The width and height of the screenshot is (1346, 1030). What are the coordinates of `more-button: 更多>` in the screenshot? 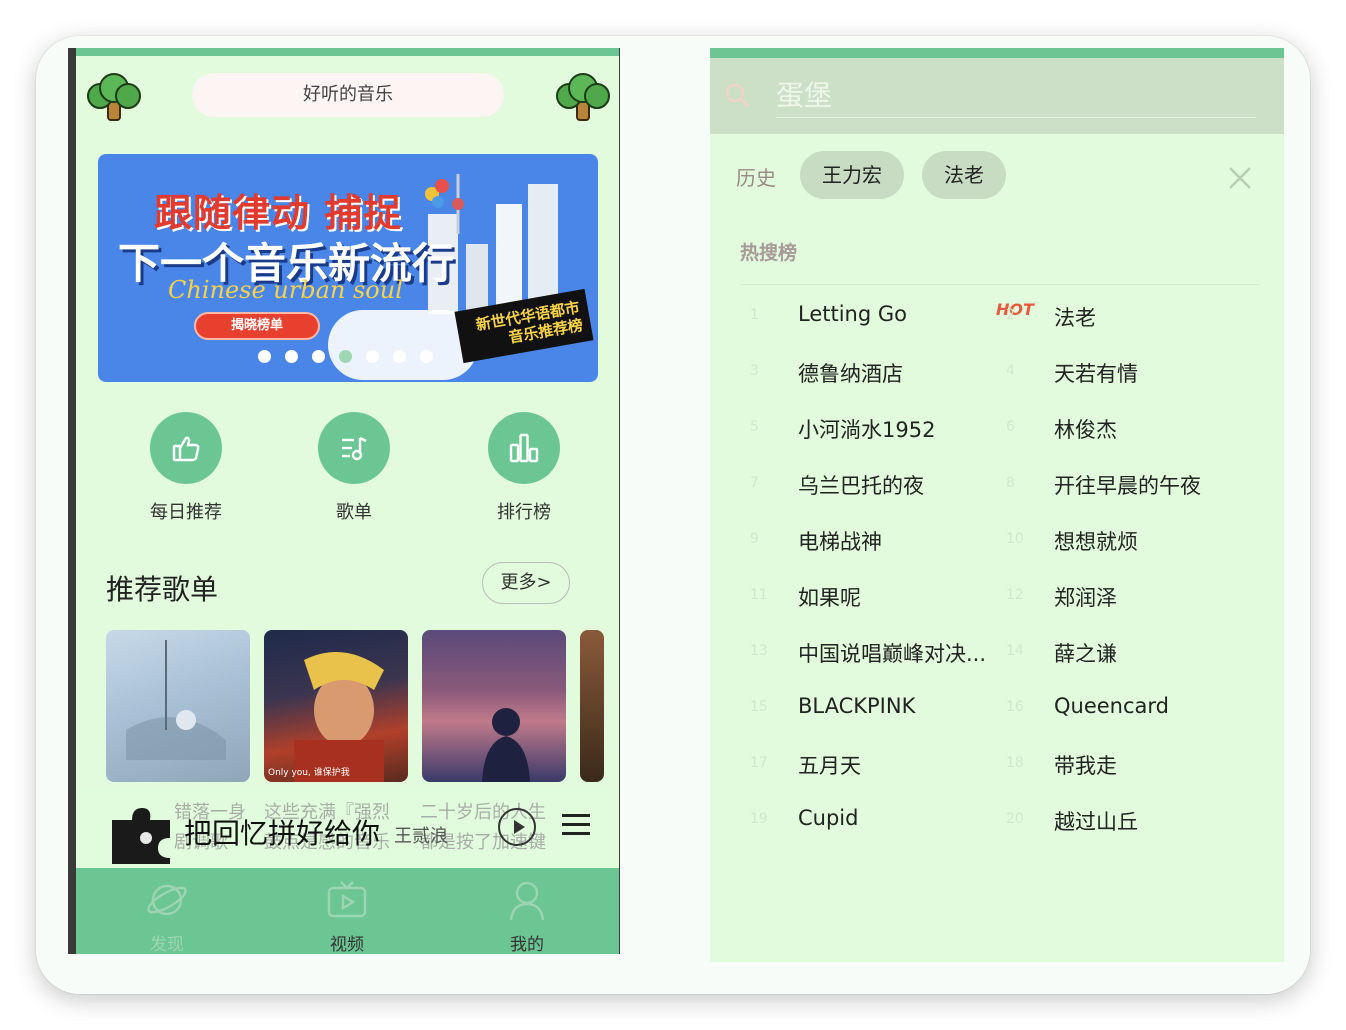 It's located at (526, 583).